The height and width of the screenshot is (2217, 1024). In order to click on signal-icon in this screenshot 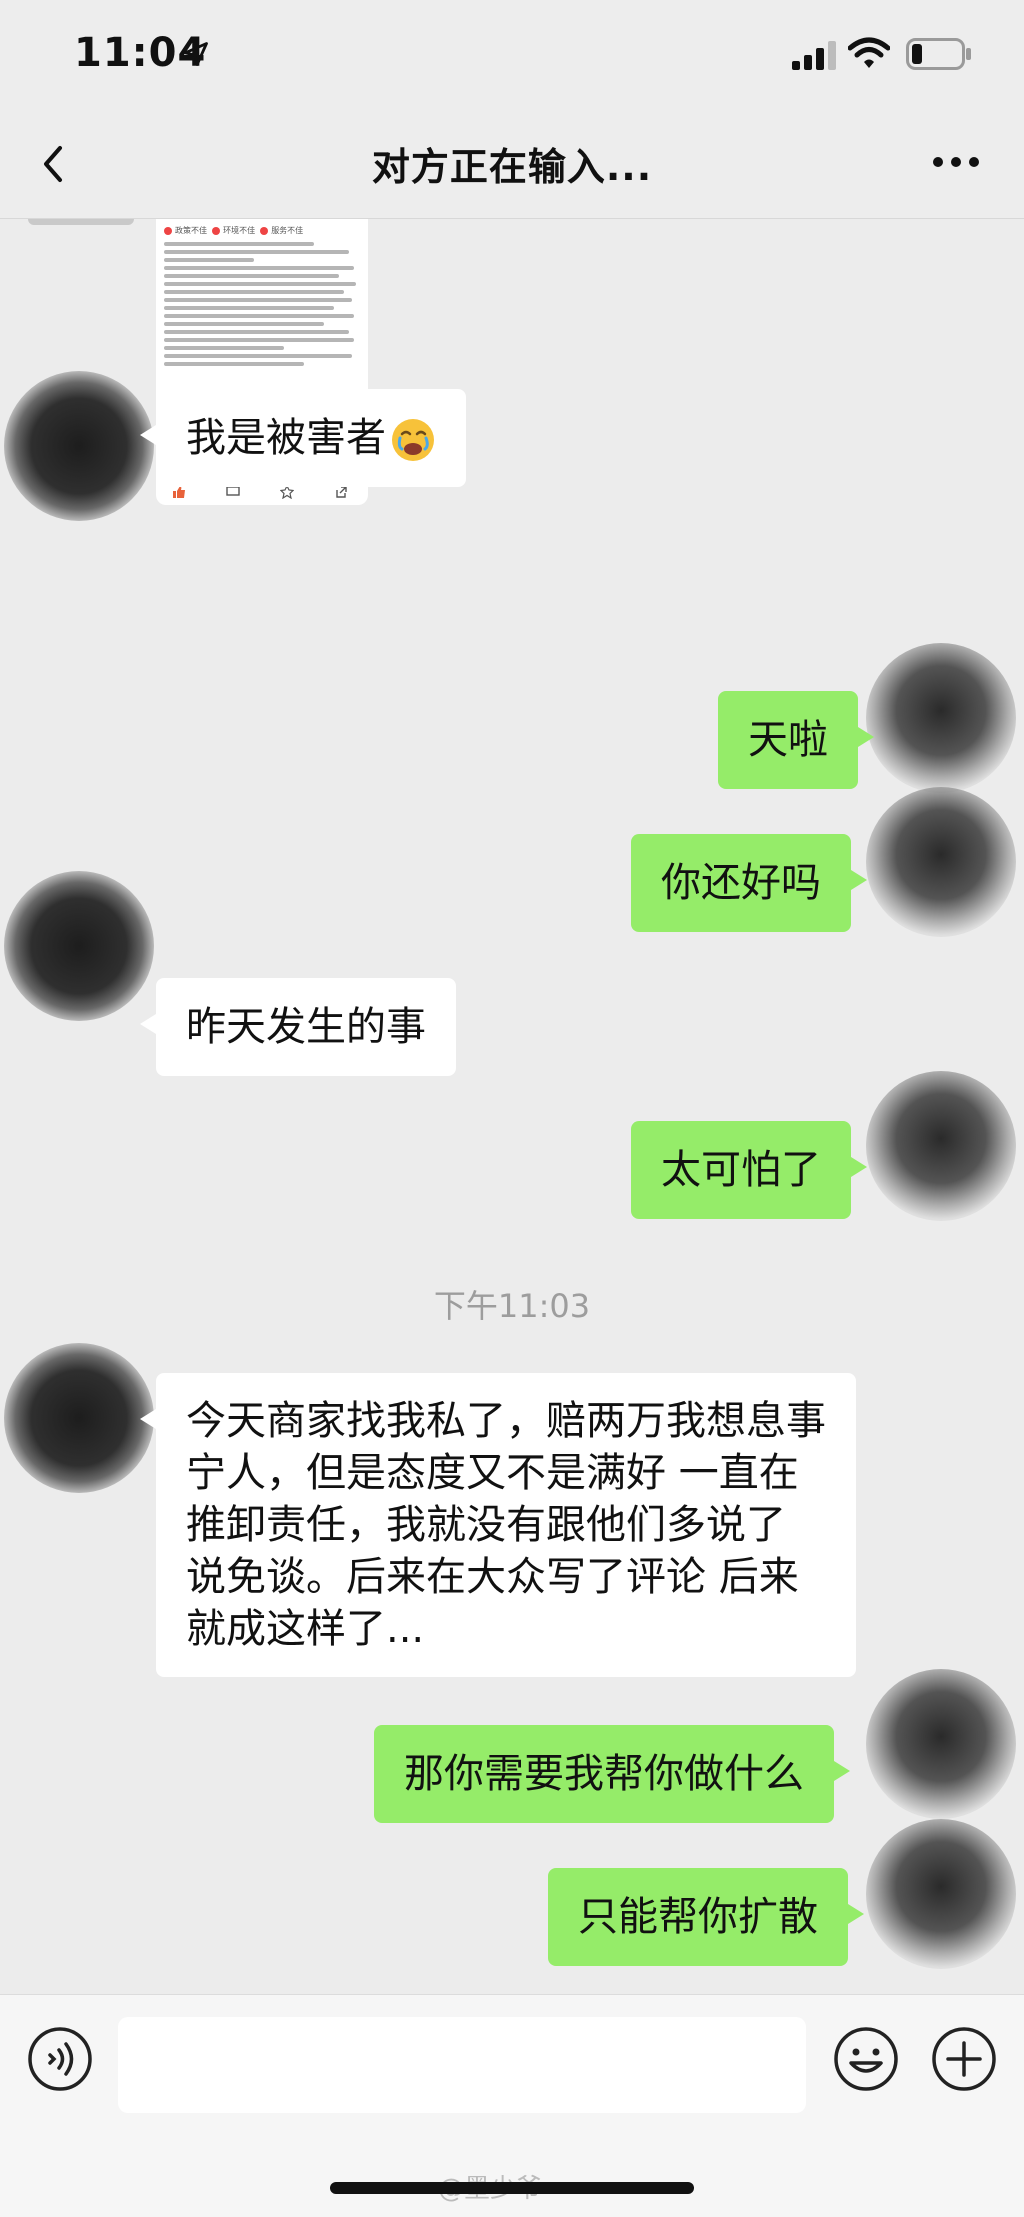, I will do `click(814, 55)`.